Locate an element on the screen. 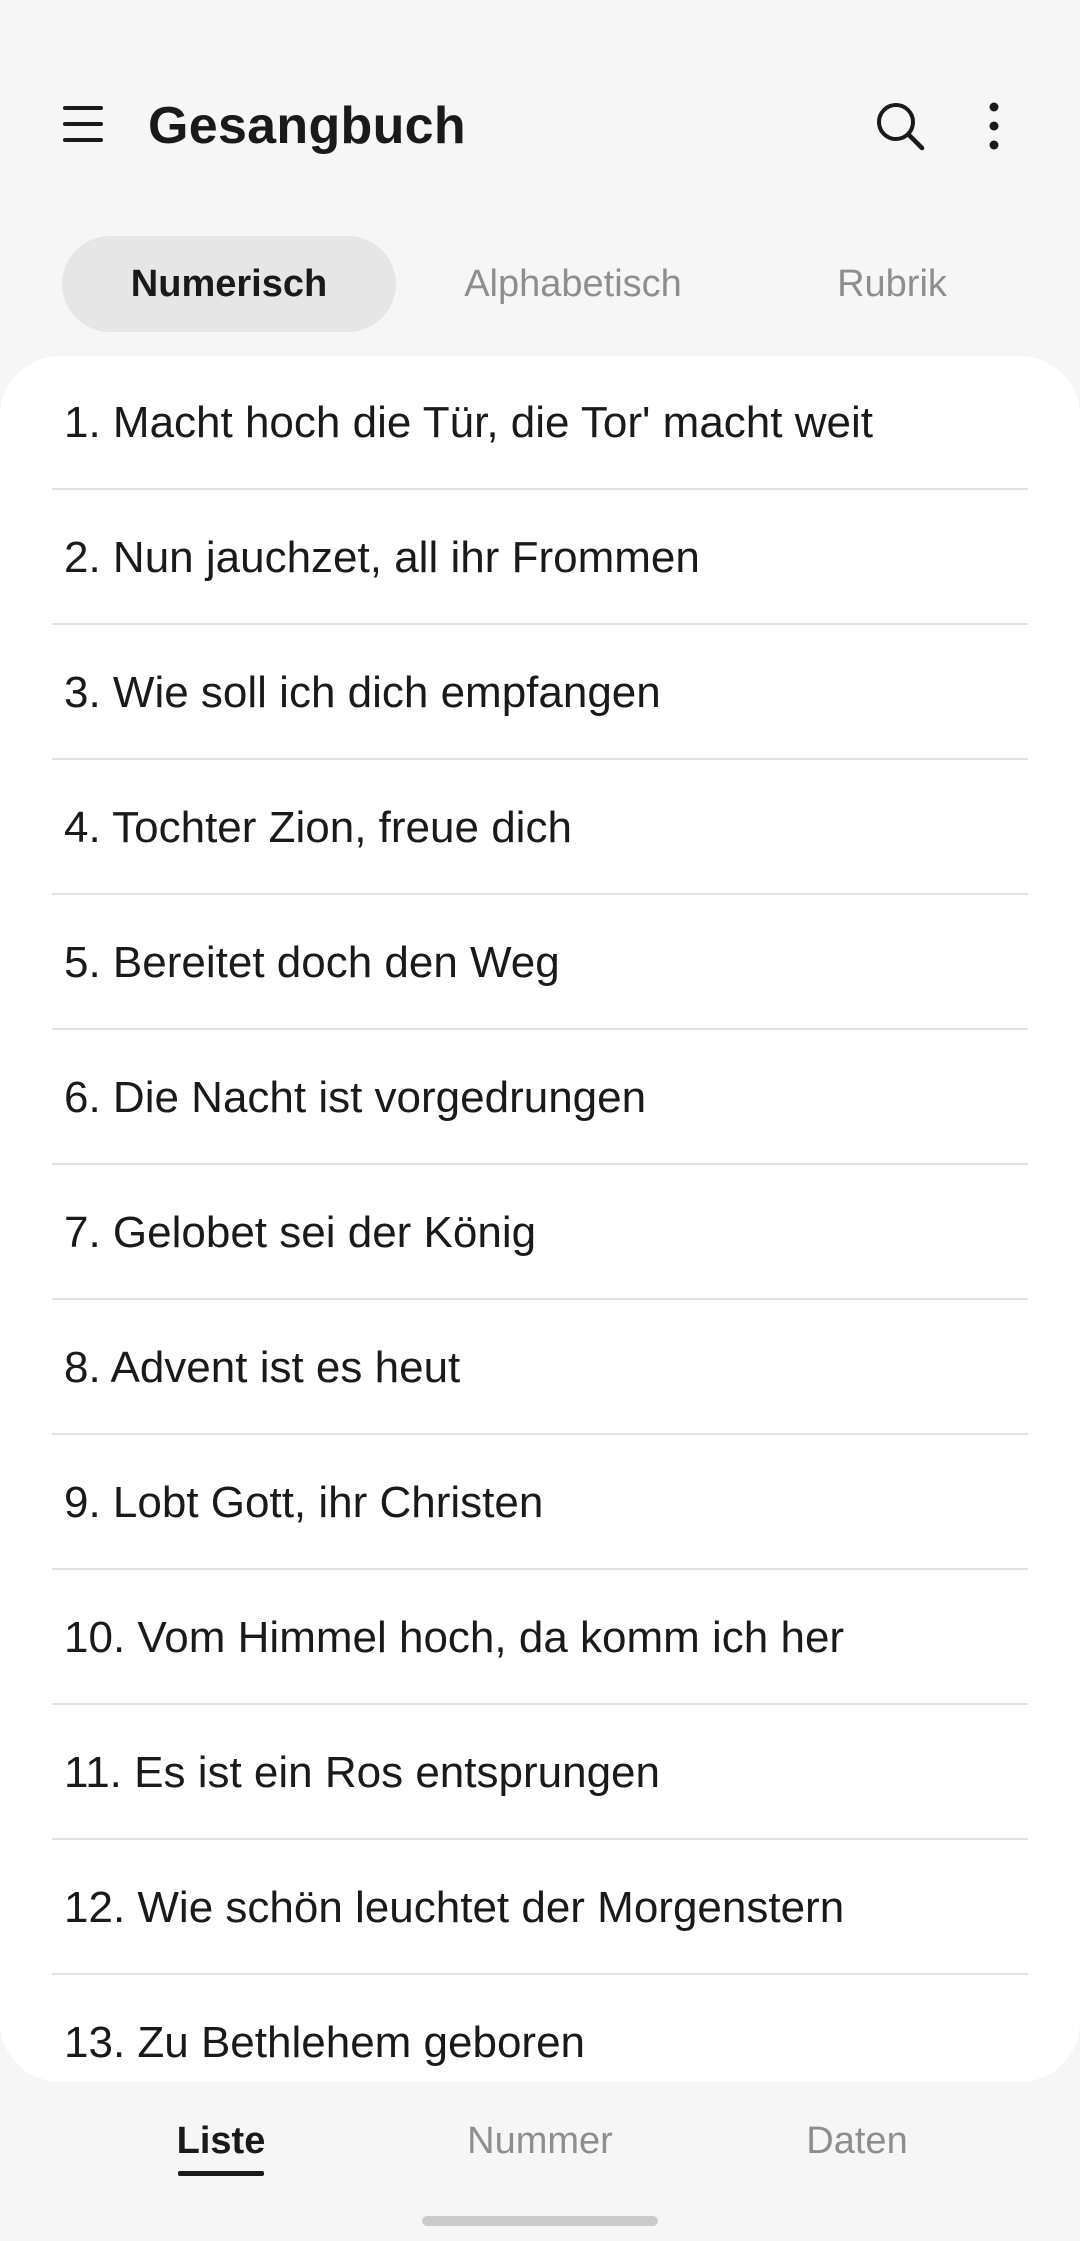 This screenshot has width=1080, height=2241. list-item: 2. Nun jauchzet, all ihr Frommen is located at coordinates (540, 558).